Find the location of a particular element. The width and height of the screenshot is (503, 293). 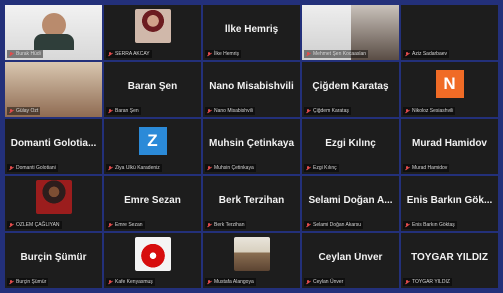

participant-display-name: Ceylan Ünver is located at coordinates (350, 258).